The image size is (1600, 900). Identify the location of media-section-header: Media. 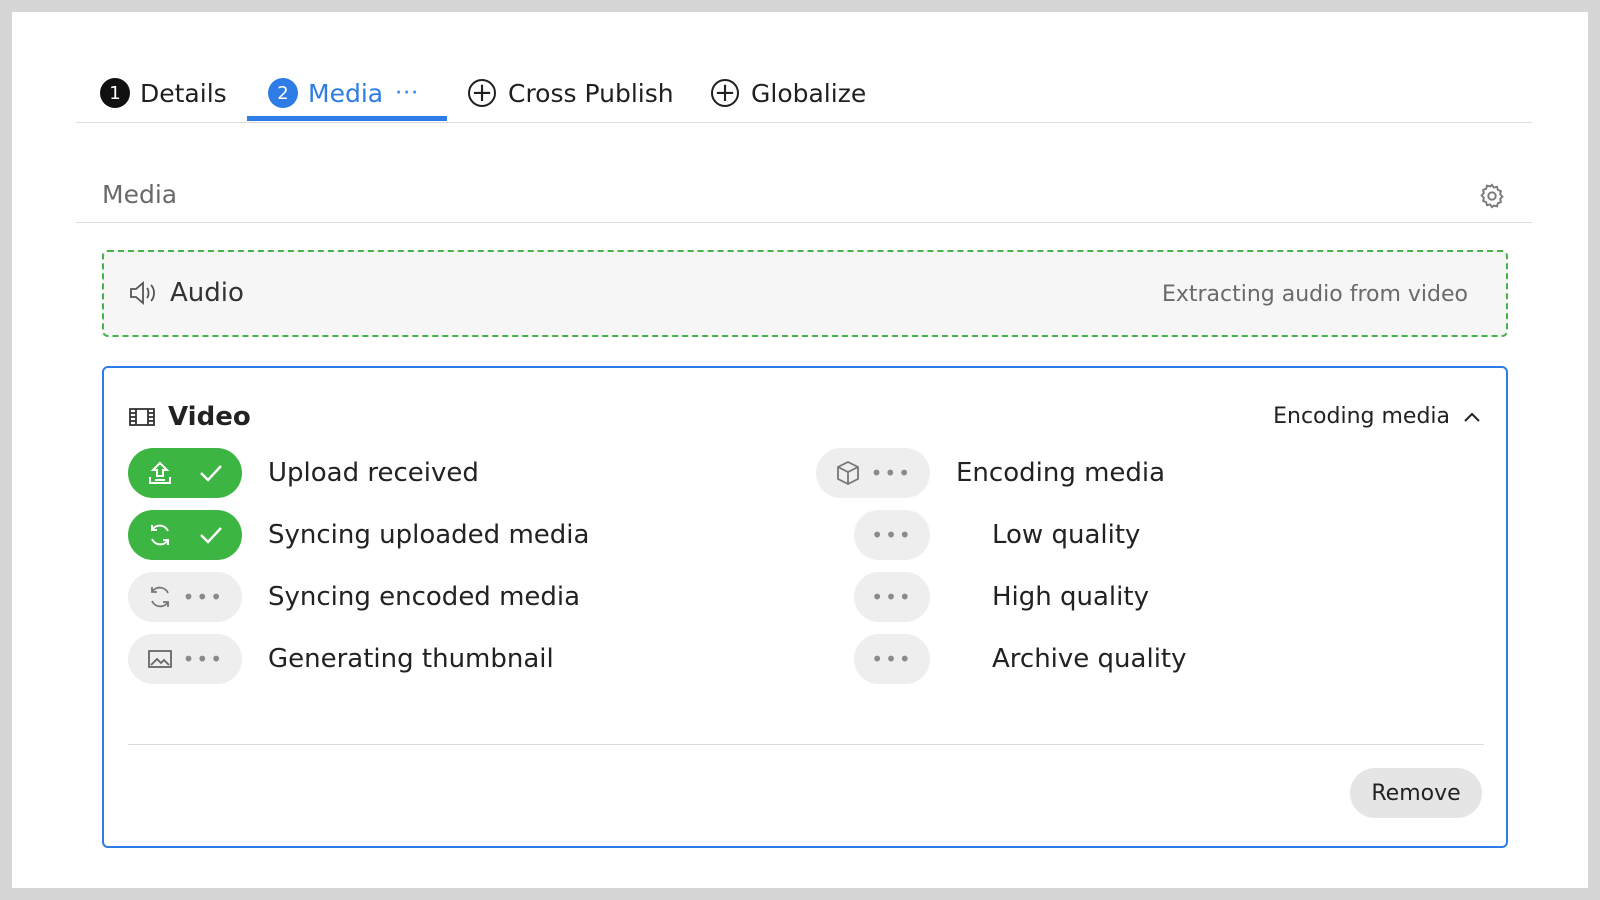
(804, 198).